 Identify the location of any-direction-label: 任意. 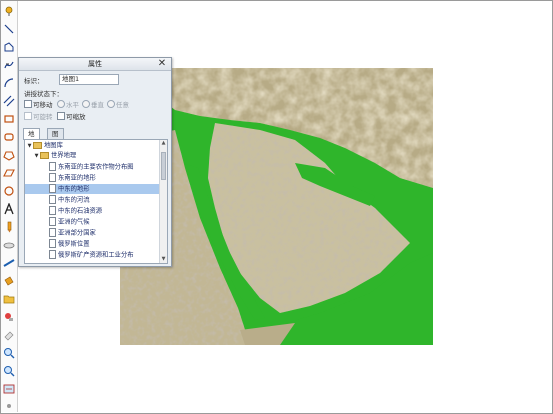
(122, 105).